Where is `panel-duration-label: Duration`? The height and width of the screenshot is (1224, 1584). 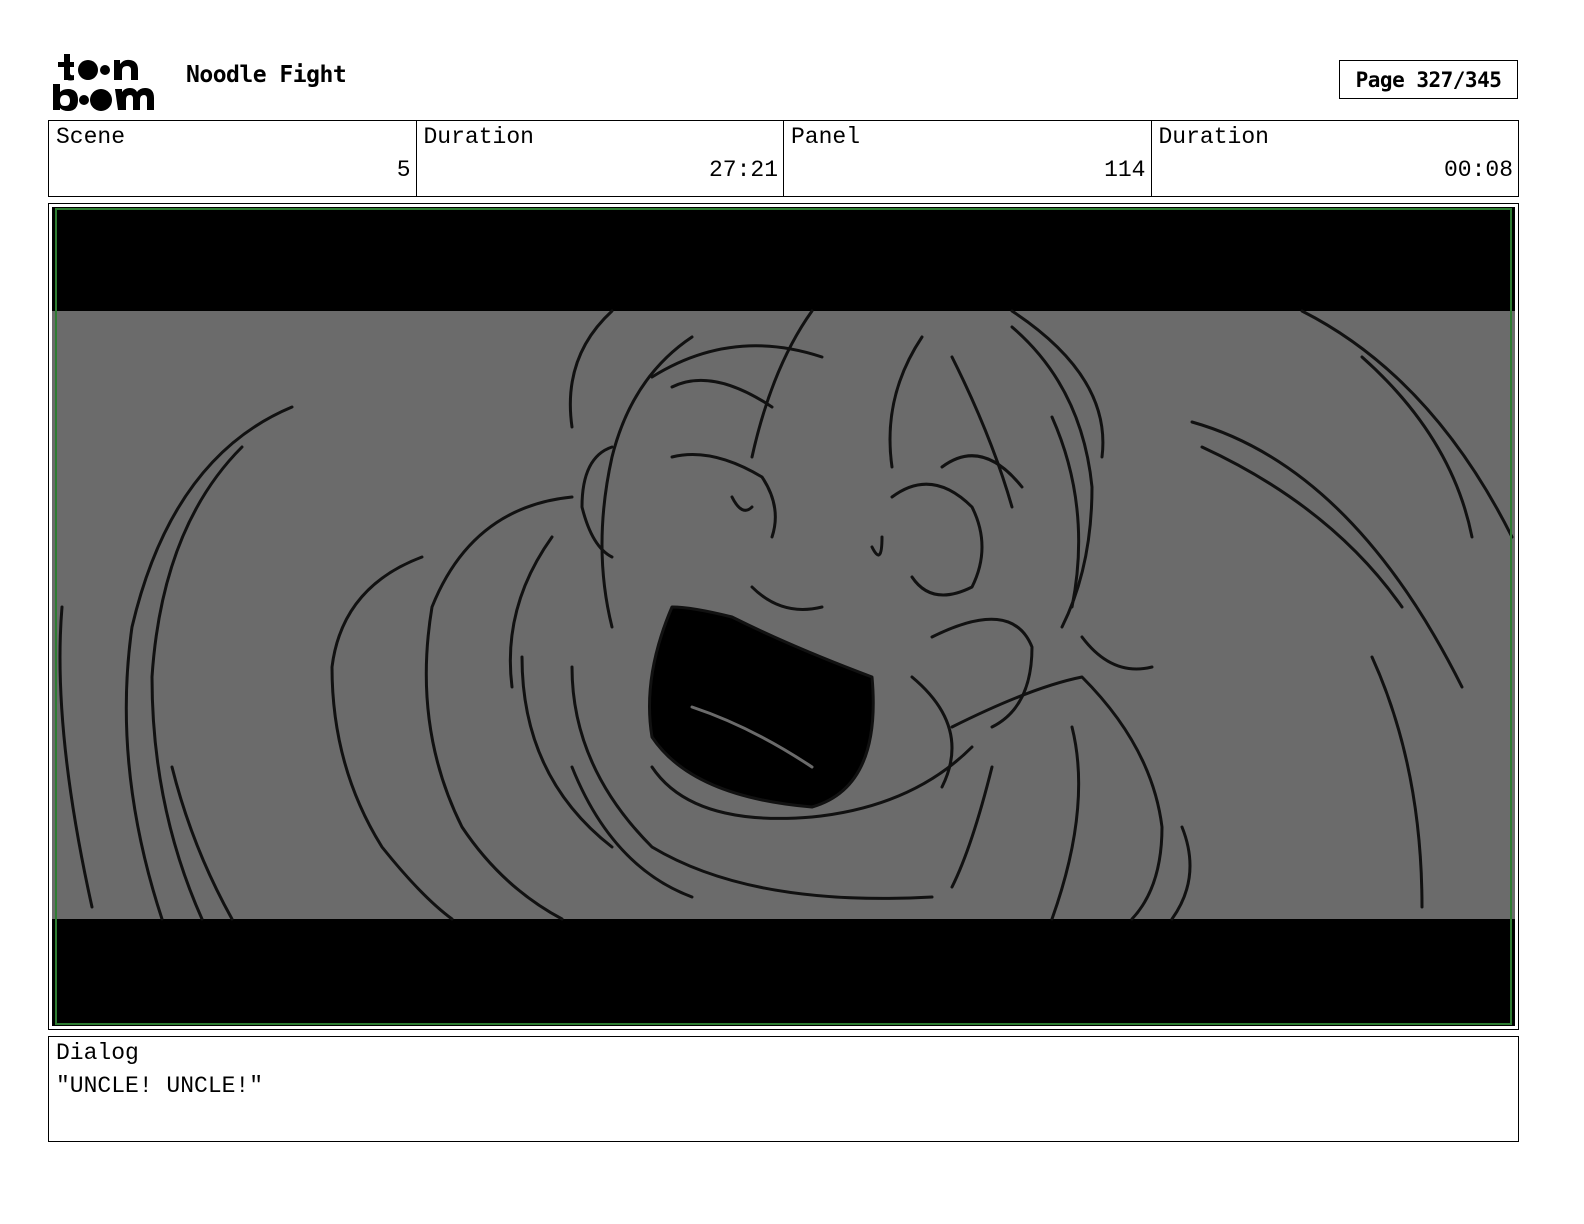 panel-duration-label: Duration is located at coordinates (1213, 137).